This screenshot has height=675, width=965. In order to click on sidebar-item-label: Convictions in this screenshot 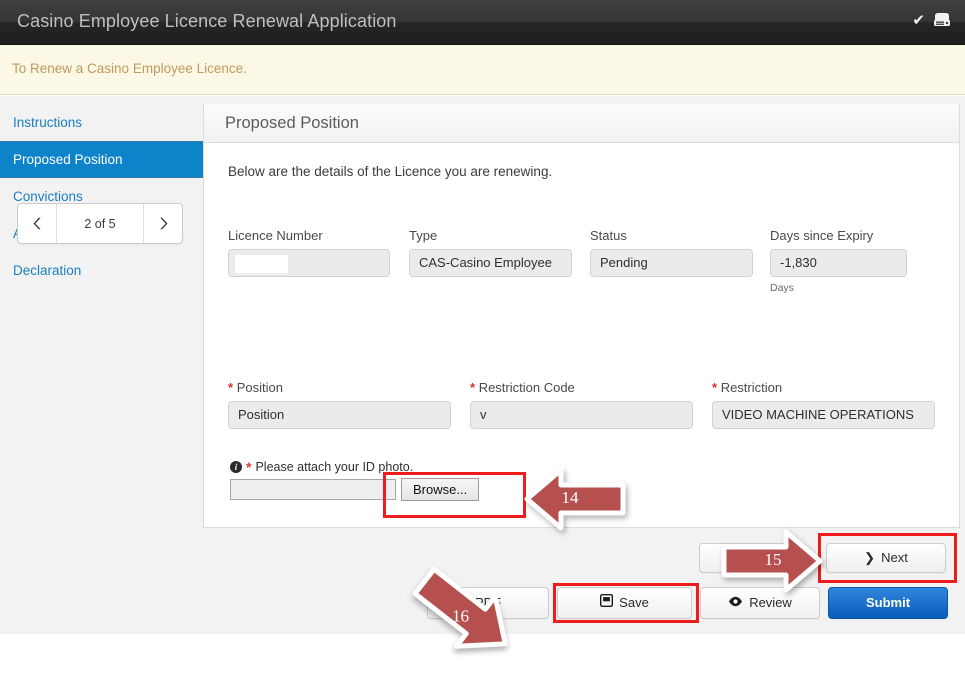, I will do `click(48, 196)`.